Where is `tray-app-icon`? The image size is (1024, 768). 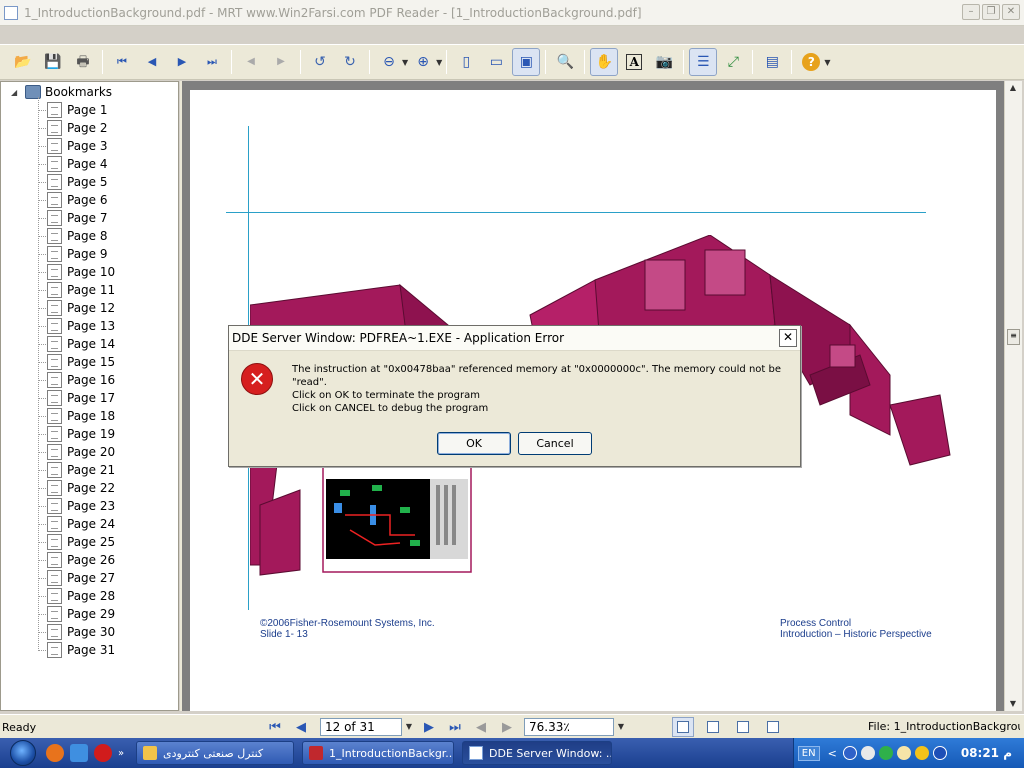
tray-app-icon is located at coordinates (849, 753).